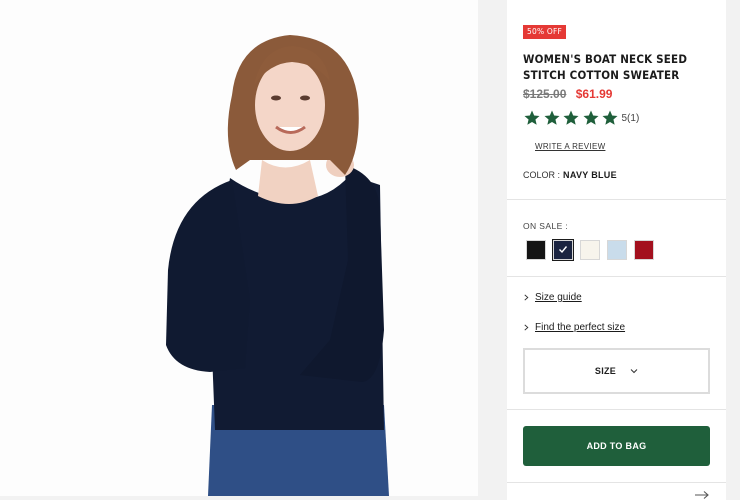 This screenshot has width=740, height=500. I want to click on swatch-navy-blue, so click(563, 250).